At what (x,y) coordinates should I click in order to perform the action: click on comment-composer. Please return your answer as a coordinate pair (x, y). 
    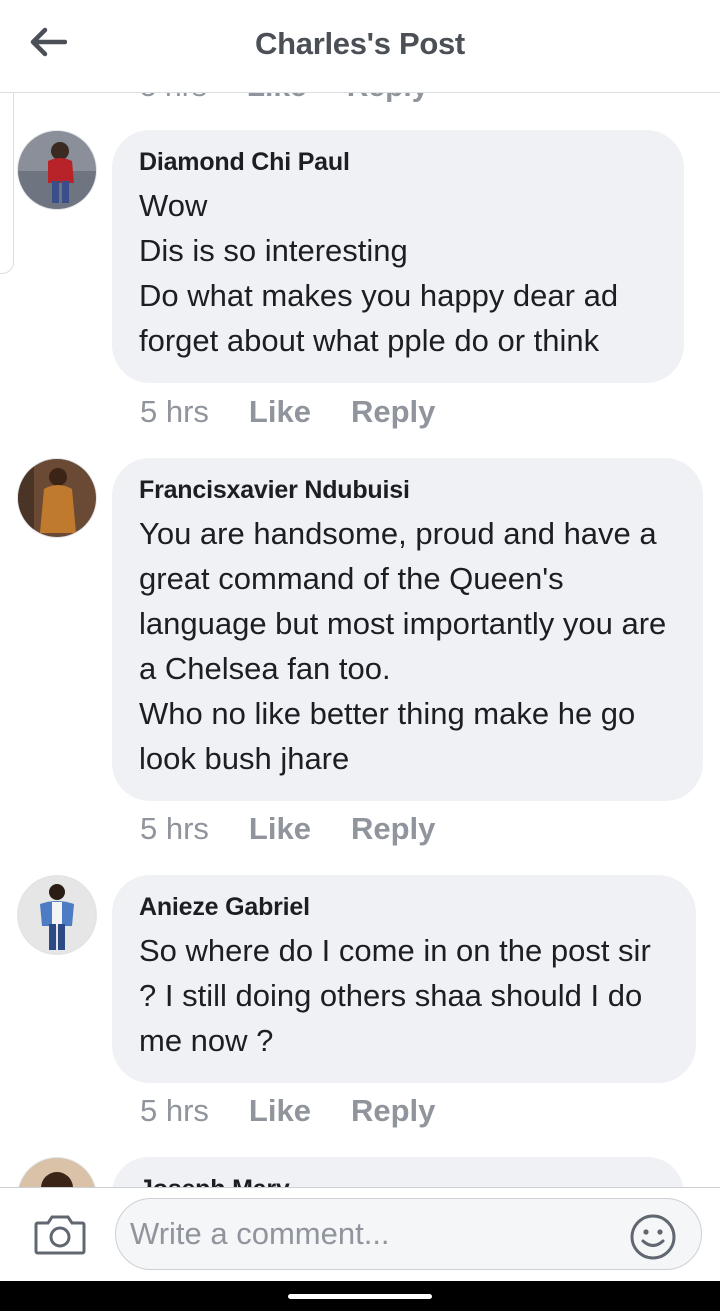
    Looking at the image, I should click on (360, 1234).